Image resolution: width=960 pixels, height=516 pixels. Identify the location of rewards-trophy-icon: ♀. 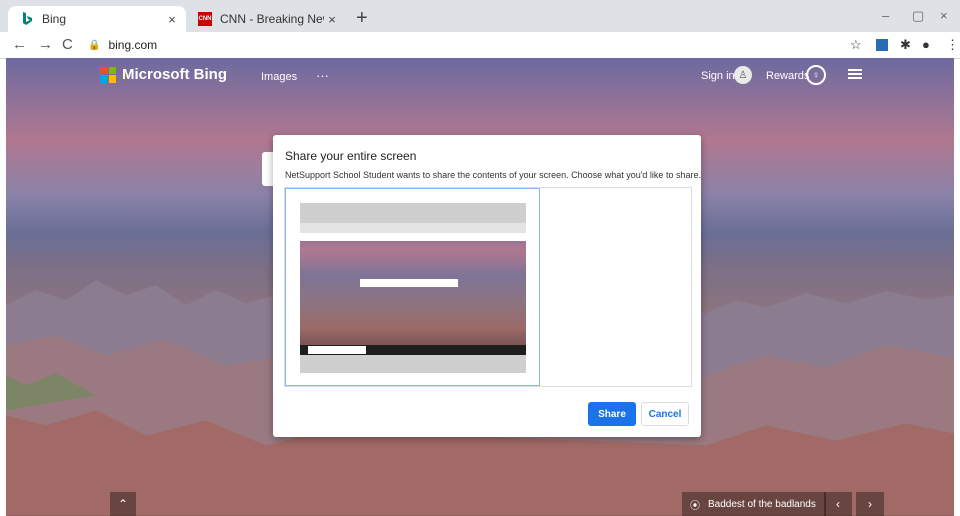
(816, 75).